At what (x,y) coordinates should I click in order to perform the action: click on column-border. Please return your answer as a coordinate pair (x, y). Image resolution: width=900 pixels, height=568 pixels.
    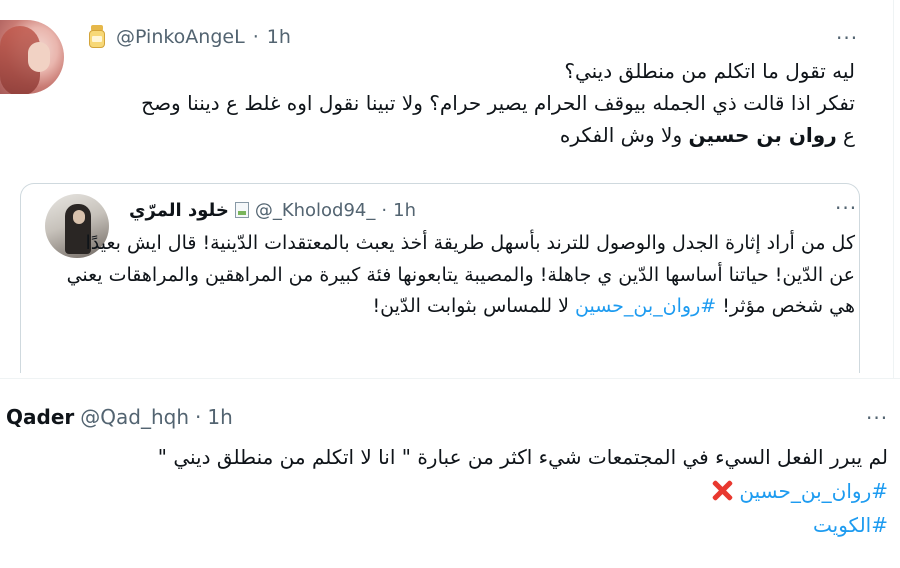
    Looking at the image, I should click on (893, 189).